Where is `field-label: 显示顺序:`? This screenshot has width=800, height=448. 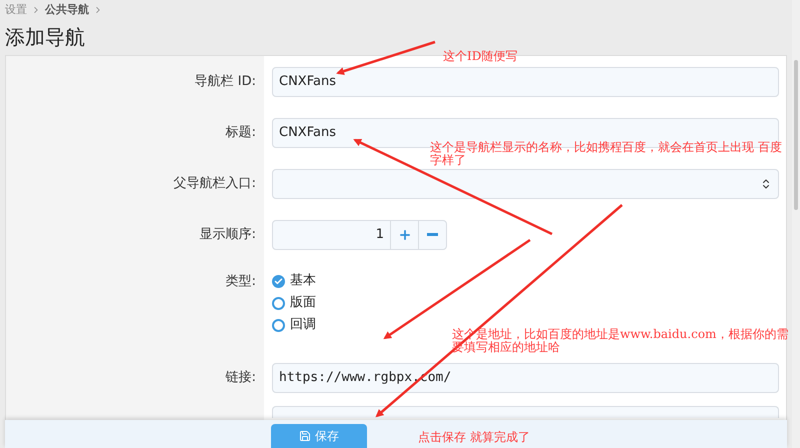 field-label: 显示顺序: is located at coordinates (228, 235).